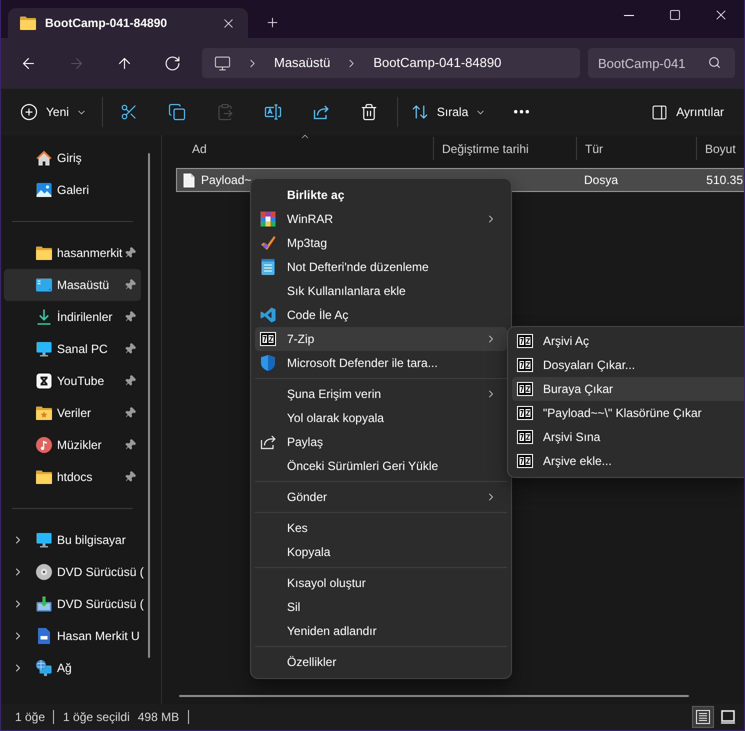 Image resolution: width=745 pixels, height=731 pixels. I want to click on item-count: 1 öğe, so click(30, 717).